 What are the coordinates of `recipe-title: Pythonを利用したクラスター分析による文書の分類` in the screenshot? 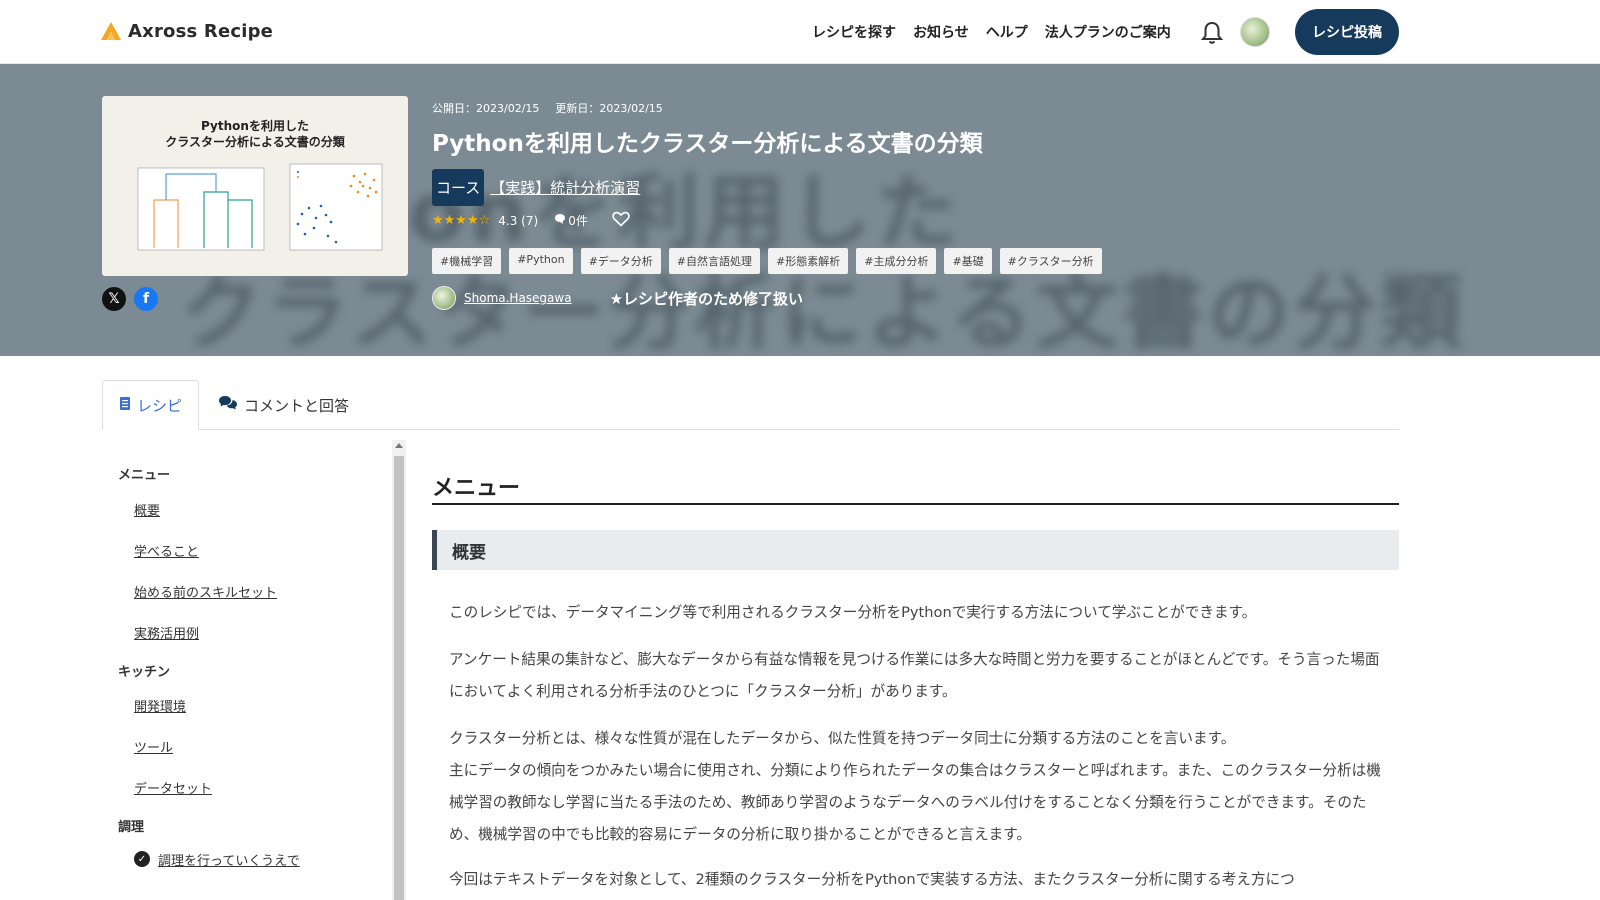 It's located at (707, 144).